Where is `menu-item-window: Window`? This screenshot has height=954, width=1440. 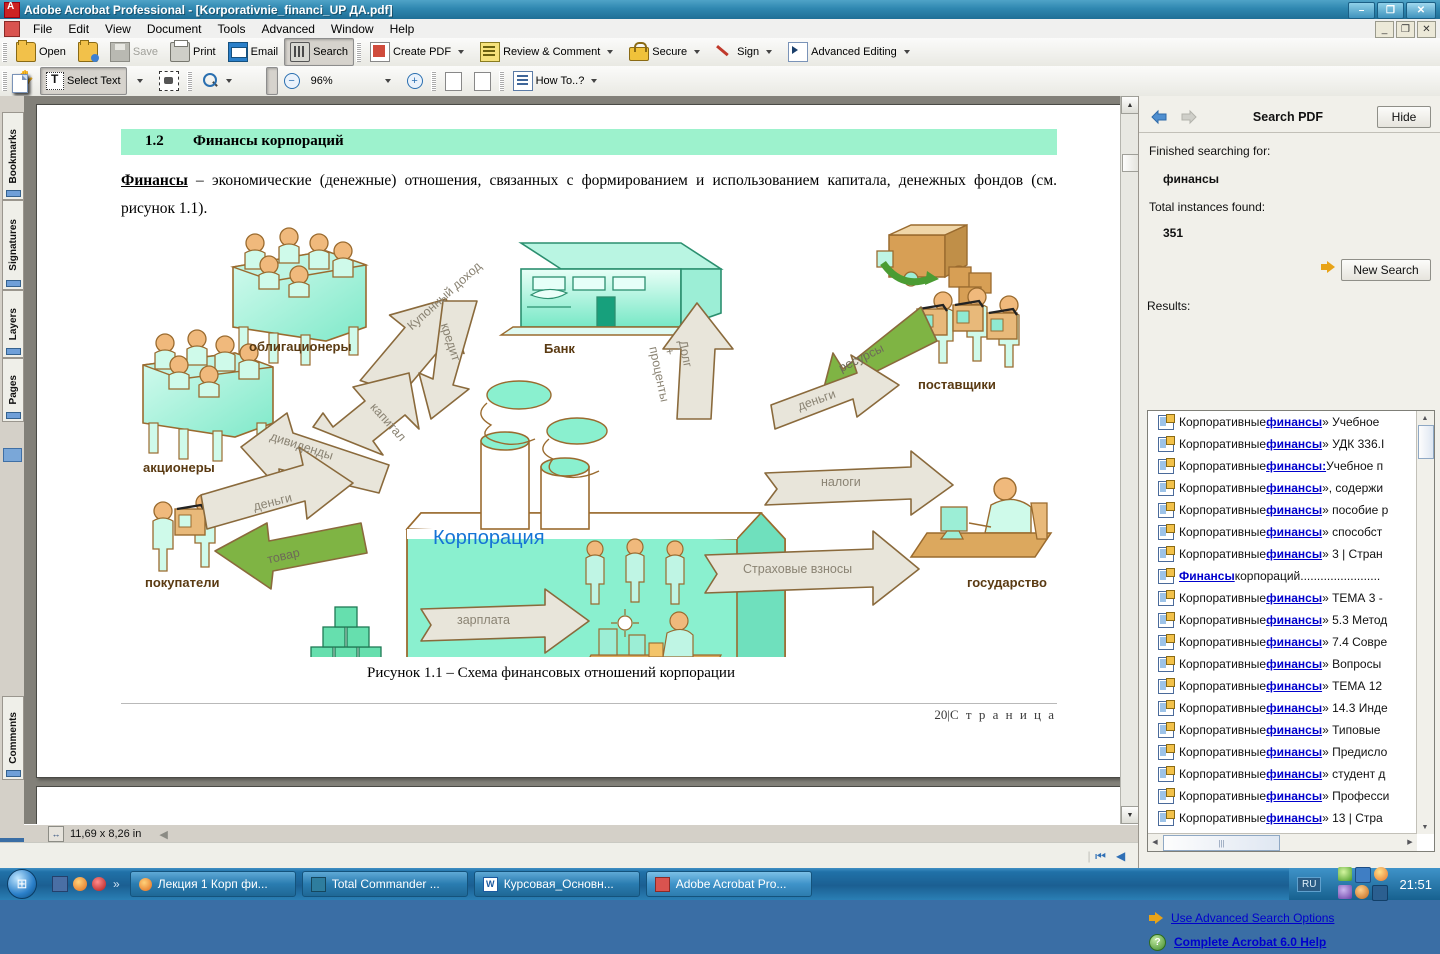 menu-item-window: Window is located at coordinates (352, 29).